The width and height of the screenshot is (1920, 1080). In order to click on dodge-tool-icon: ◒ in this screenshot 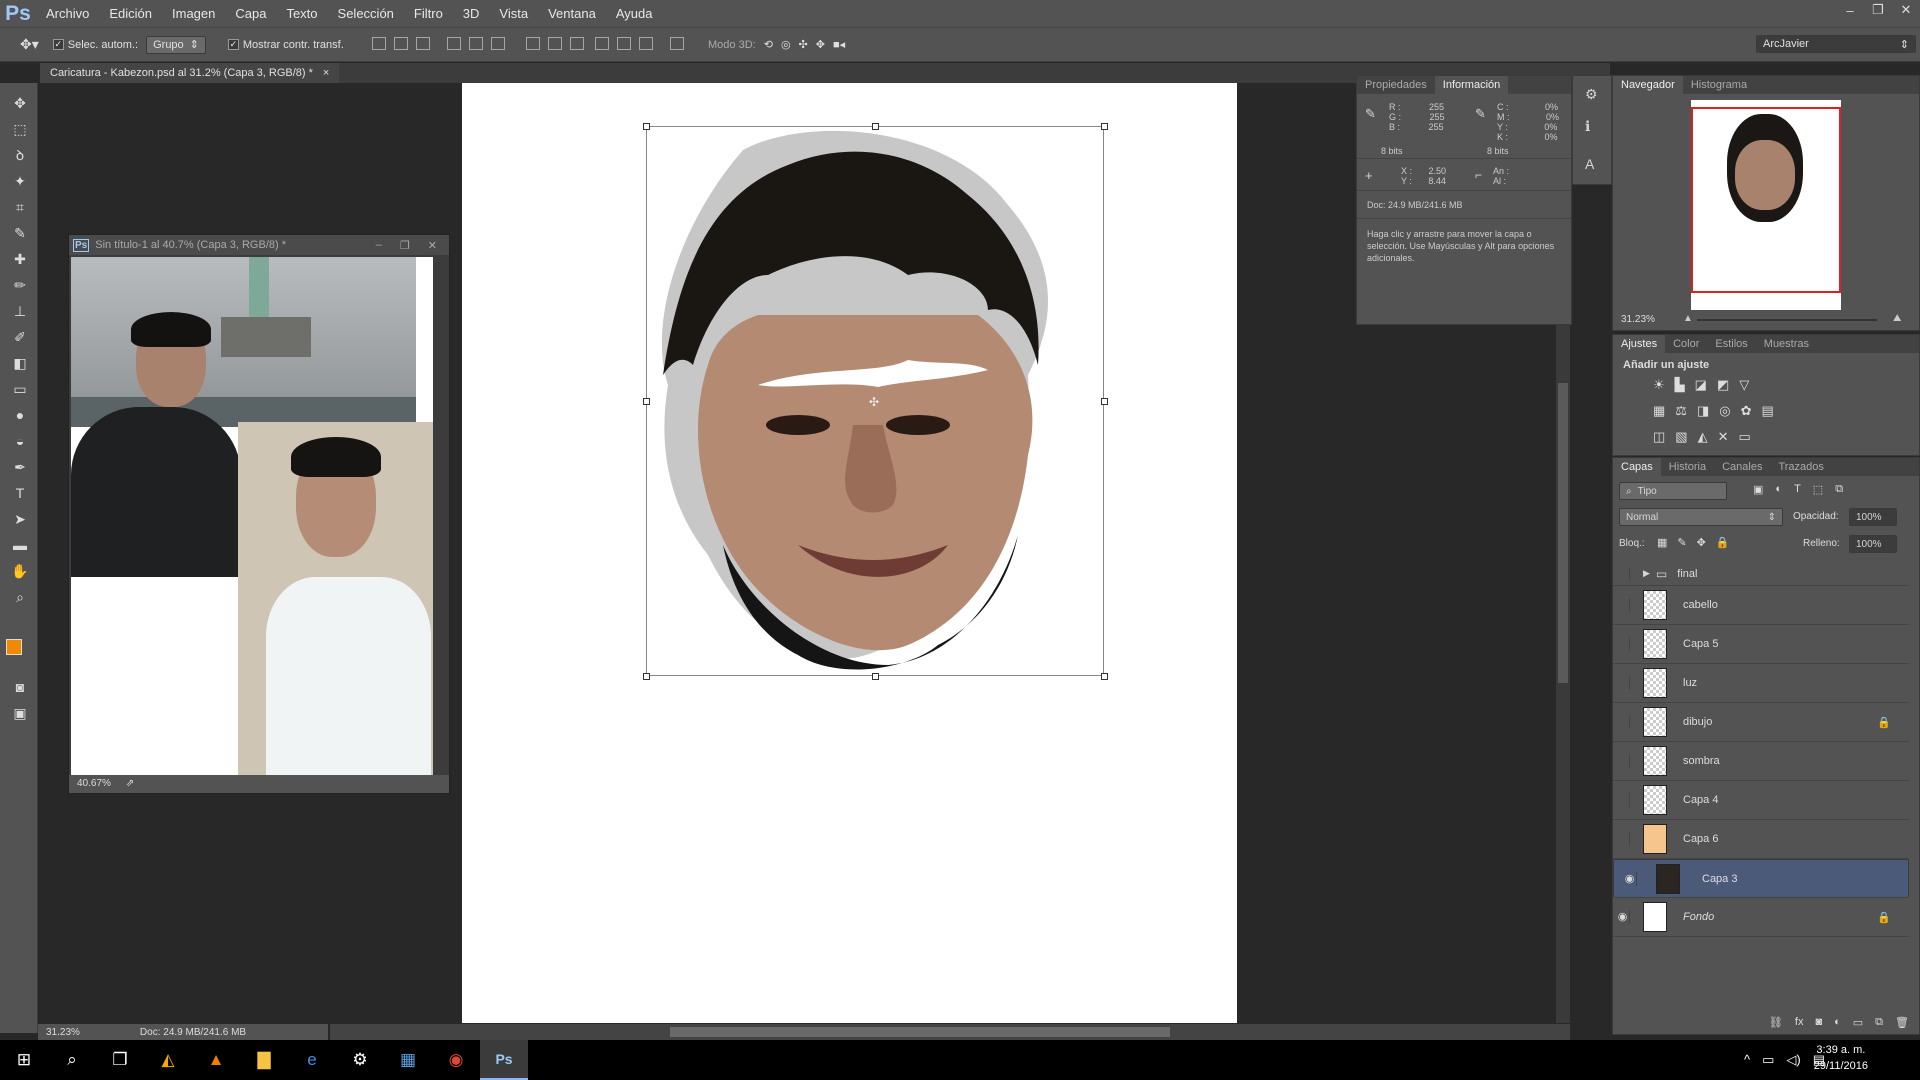, I will do `click(20, 441)`.